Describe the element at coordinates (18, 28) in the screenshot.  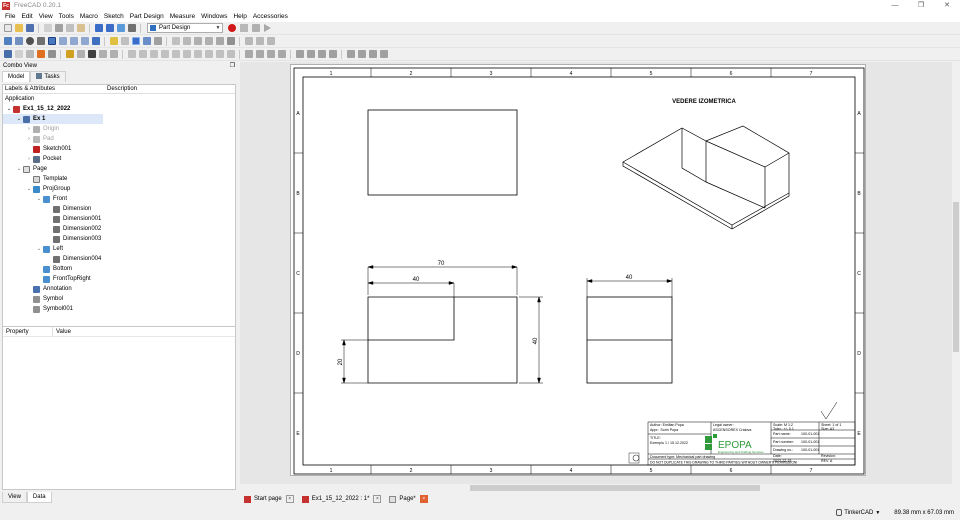
I see `open-folder-icon` at that location.